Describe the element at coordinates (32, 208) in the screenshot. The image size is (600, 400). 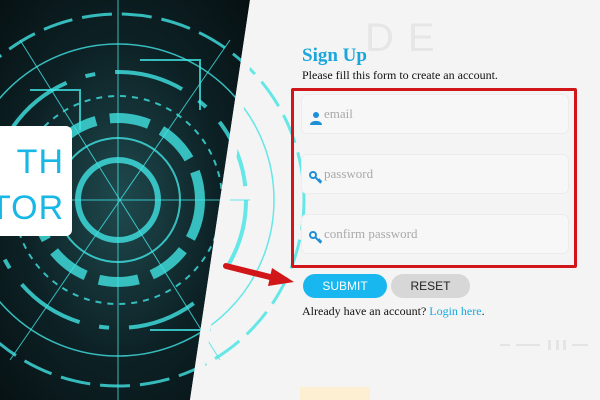
I see `hero-logo-line: TOR` at that location.